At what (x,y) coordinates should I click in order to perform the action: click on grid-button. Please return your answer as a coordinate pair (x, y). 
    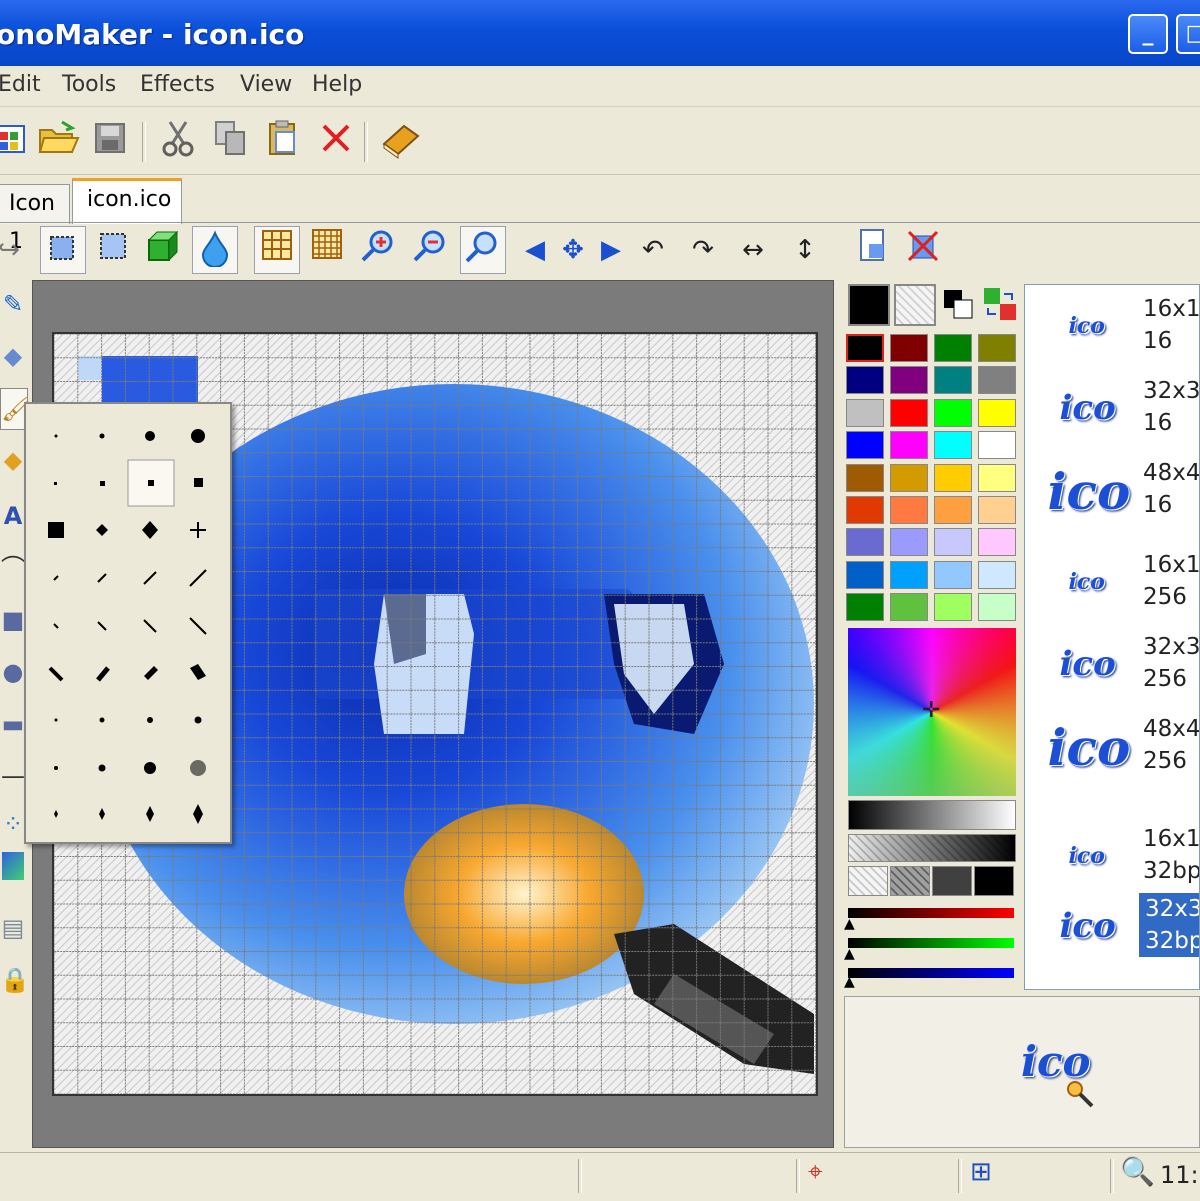
    Looking at the image, I should click on (277, 250).